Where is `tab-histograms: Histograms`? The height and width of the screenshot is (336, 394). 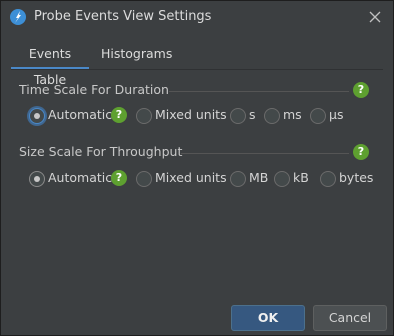
tab-histograms: Histograms is located at coordinates (136, 54).